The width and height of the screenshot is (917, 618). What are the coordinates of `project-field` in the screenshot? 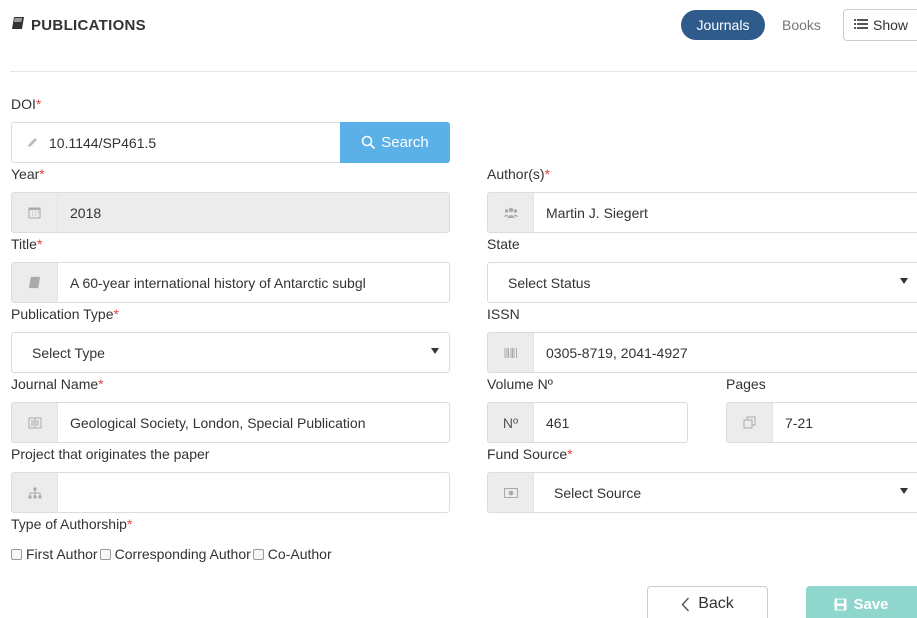 It's located at (230, 492).